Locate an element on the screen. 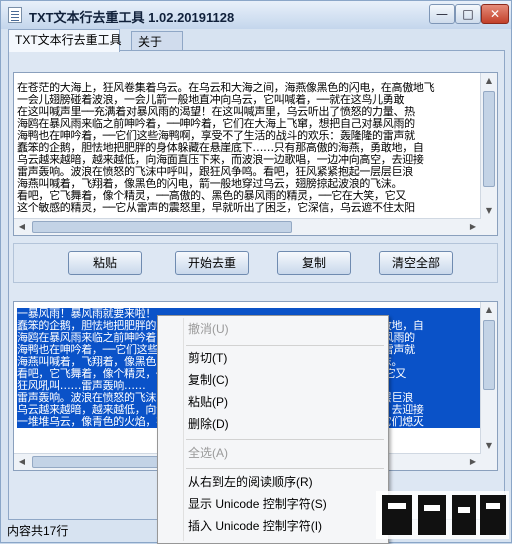 This screenshot has height=544, width=512. menu-item-undo: 撤消(U) is located at coordinates (273, 329).